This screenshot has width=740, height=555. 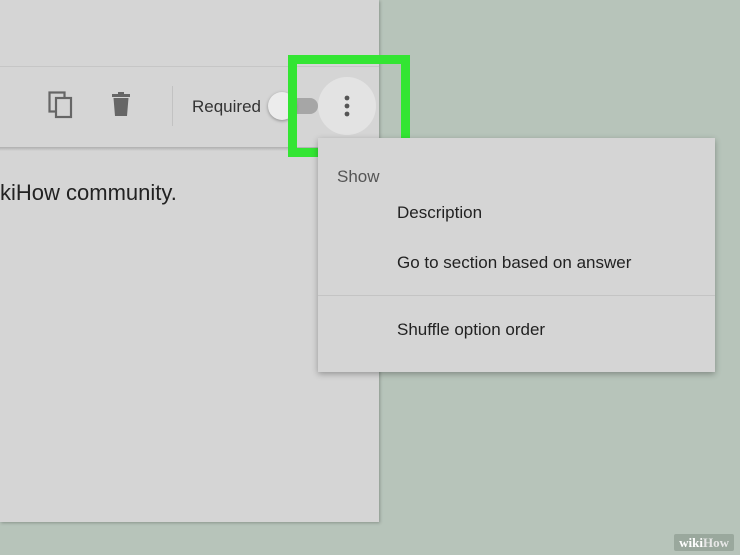 I want to click on wikihow-logo: wikiHow, so click(x=704, y=542).